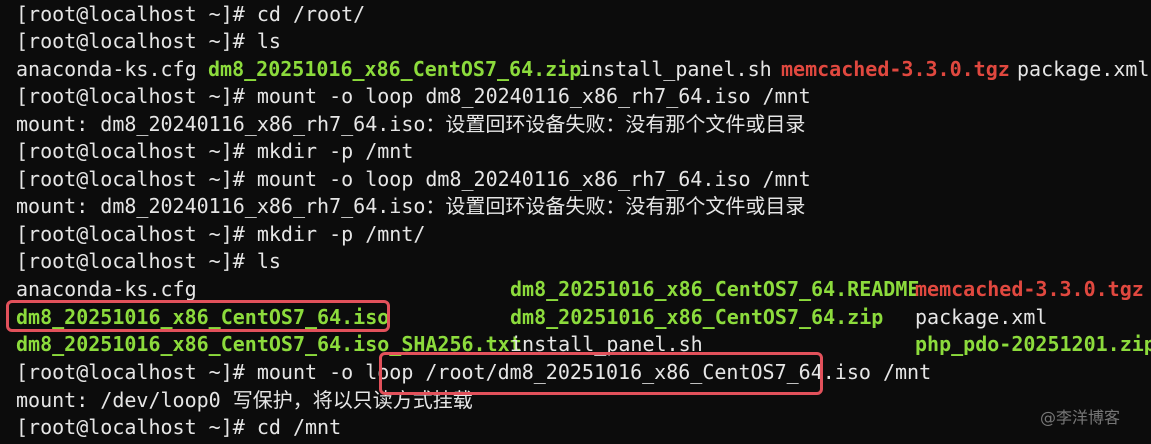 This screenshot has width=1151, height=444. What do you see at coordinates (191, 14) in the screenshot?
I see `command-text: [root@localhost ~]# cd /root/` at bounding box center [191, 14].